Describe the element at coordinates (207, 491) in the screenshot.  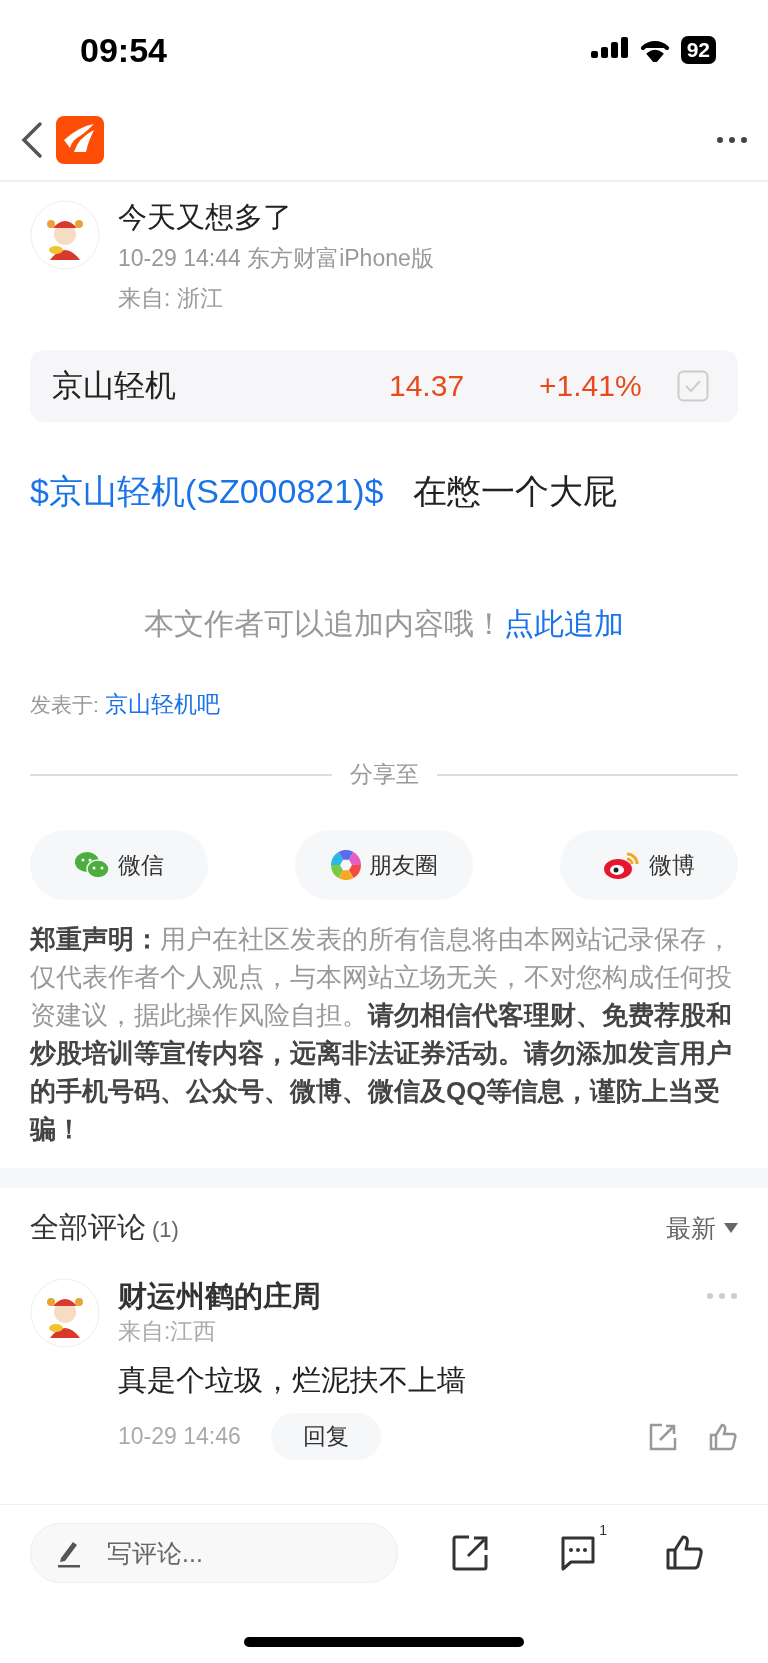
I see `stock-link: $京山轻机(SZ000821)$` at that location.